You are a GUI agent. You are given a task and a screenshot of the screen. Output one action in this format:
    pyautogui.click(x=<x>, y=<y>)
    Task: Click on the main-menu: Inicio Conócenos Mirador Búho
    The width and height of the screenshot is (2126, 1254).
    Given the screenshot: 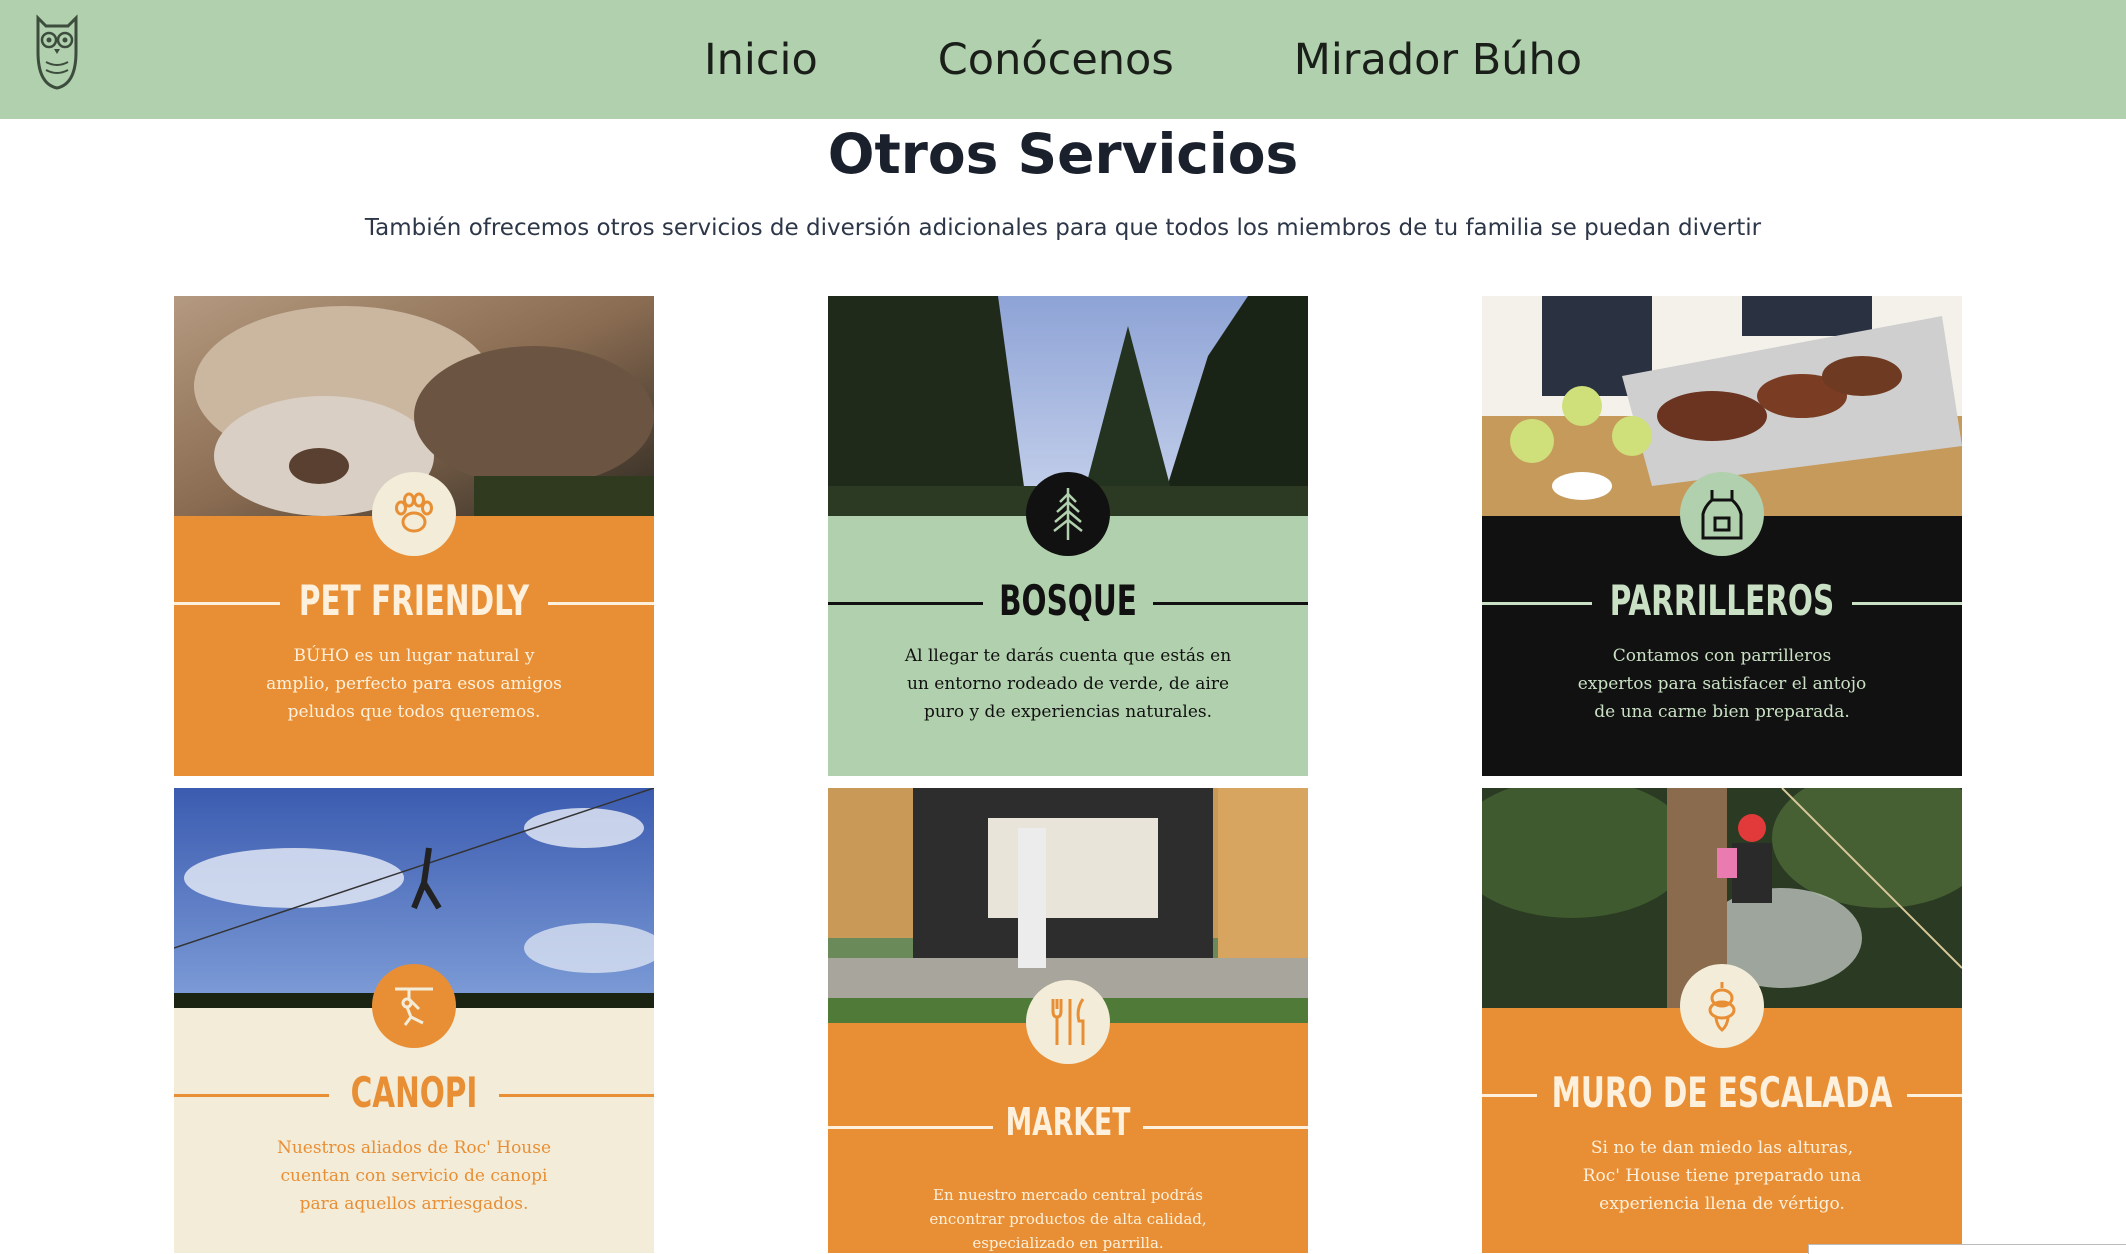 What is the action you would take?
    pyautogui.click(x=1203, y=59)
    